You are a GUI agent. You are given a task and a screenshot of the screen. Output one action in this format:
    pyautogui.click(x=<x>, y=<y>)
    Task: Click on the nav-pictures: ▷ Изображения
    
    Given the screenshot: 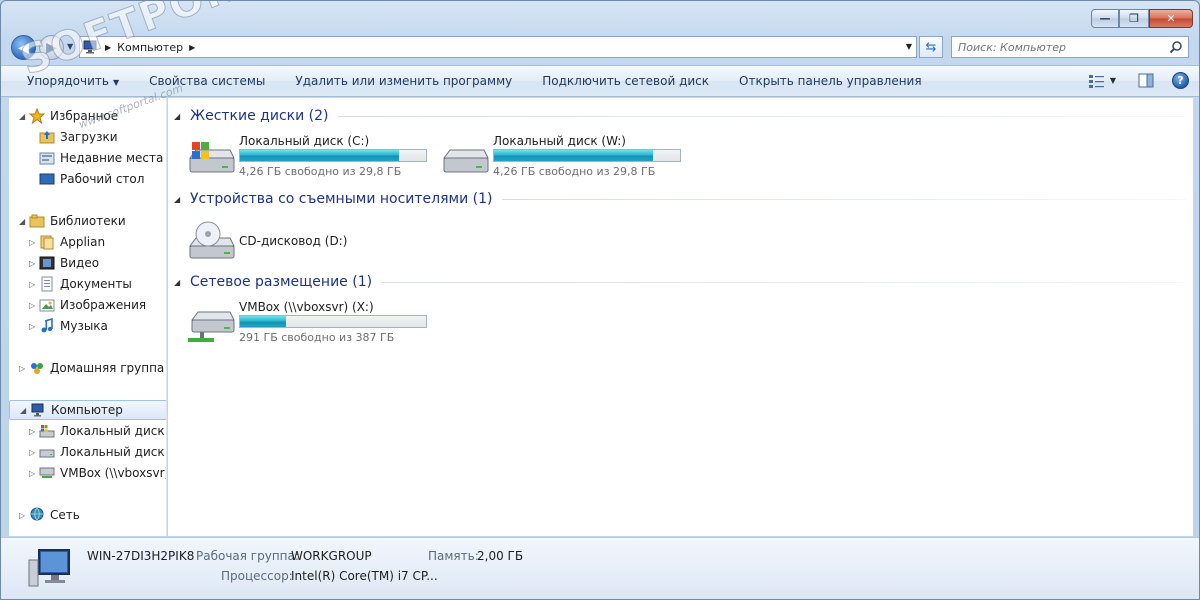 What is the action you would take?
    pyautogui.click(x=87, y=305)
    